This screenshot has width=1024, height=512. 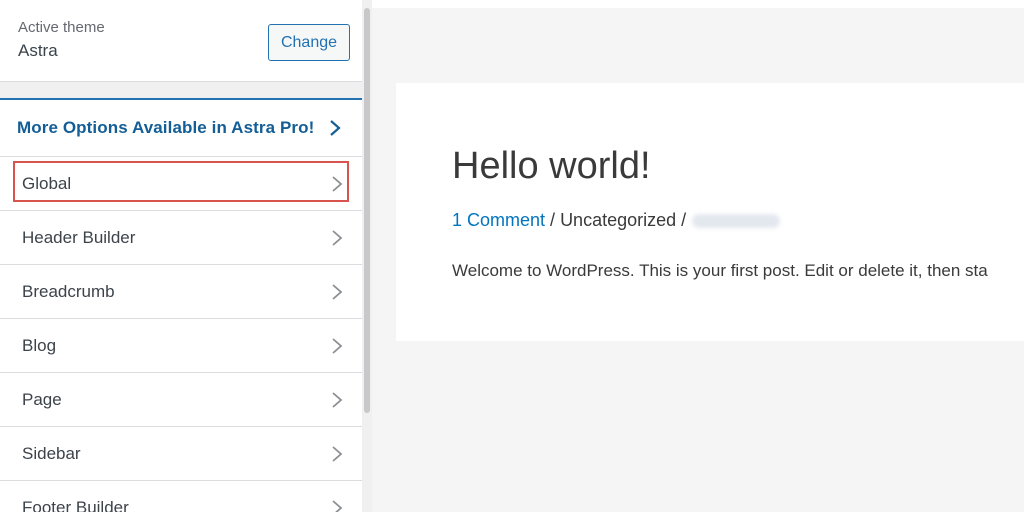 What do you see at coordinates (39, 345) in the screenshot?
I see `panel-item-label: Blog` at bounding box center [39, 345].